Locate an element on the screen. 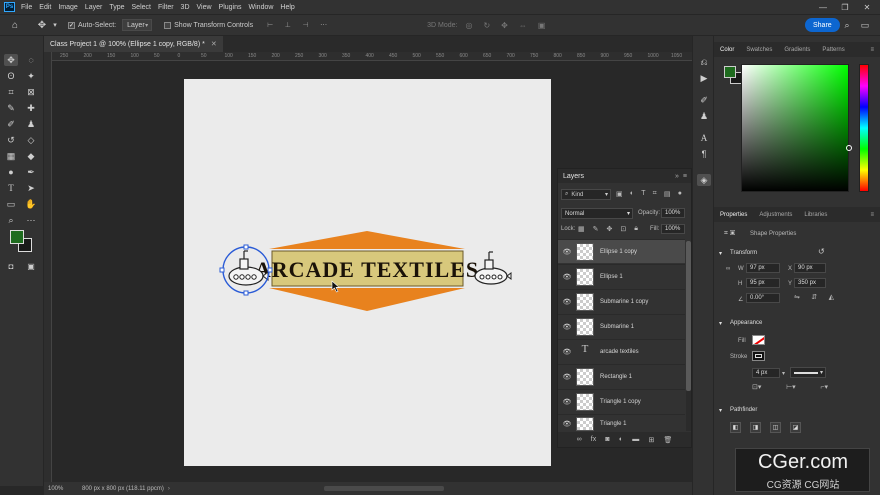 The height and width of the screenshot is (495, 880). align-right-icon: ⊣ is located at coordinates (305, 25).